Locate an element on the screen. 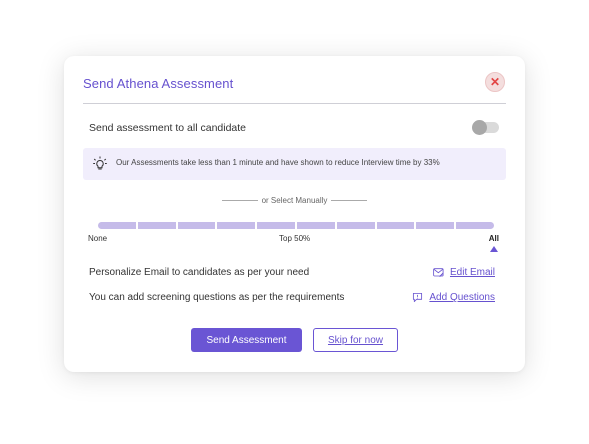 The image size is (589, 444). toggle-knob is located at coordinates (479, 127).